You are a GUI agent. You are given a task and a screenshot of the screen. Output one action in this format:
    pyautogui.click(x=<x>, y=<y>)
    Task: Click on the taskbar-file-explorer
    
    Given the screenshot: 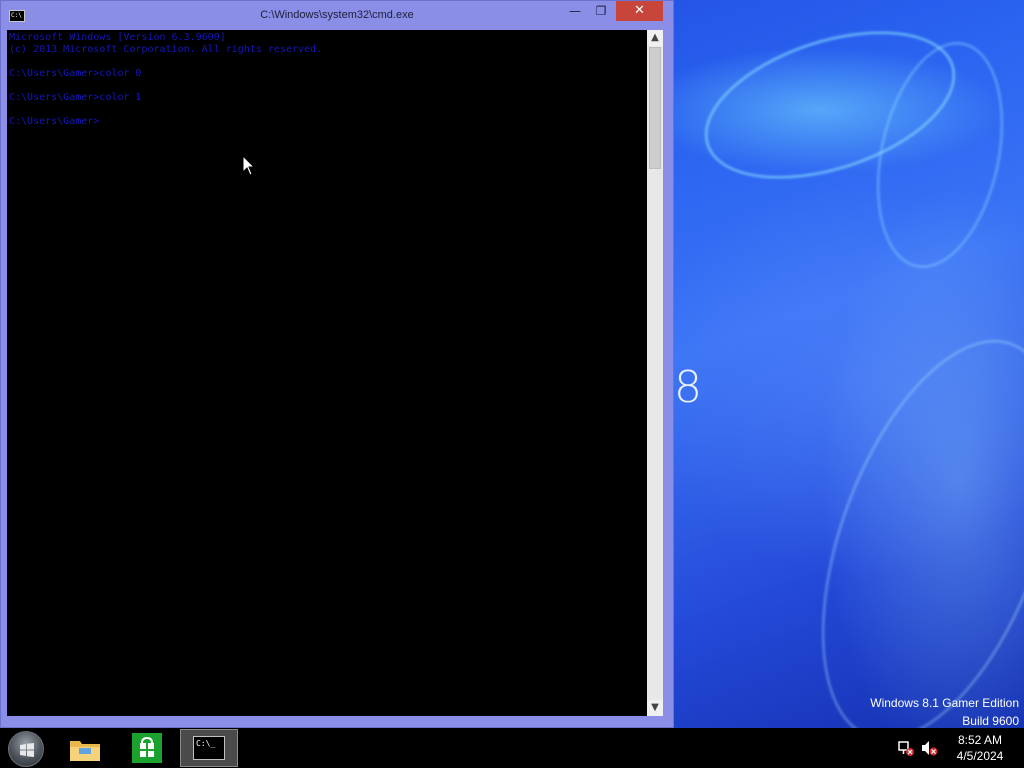 What is the action you would take?
    pyautogui.click(x=85, y=748)
    